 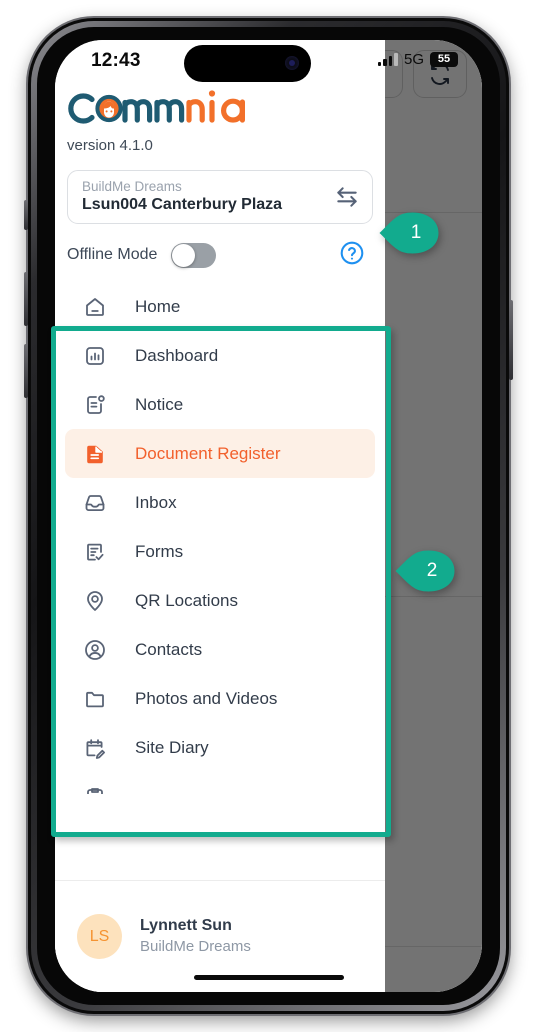 What do you see at coordinates (186, 925) in the screenshot?
I see `user-name: Lynnett Sun` at bounding box center [186, 925].